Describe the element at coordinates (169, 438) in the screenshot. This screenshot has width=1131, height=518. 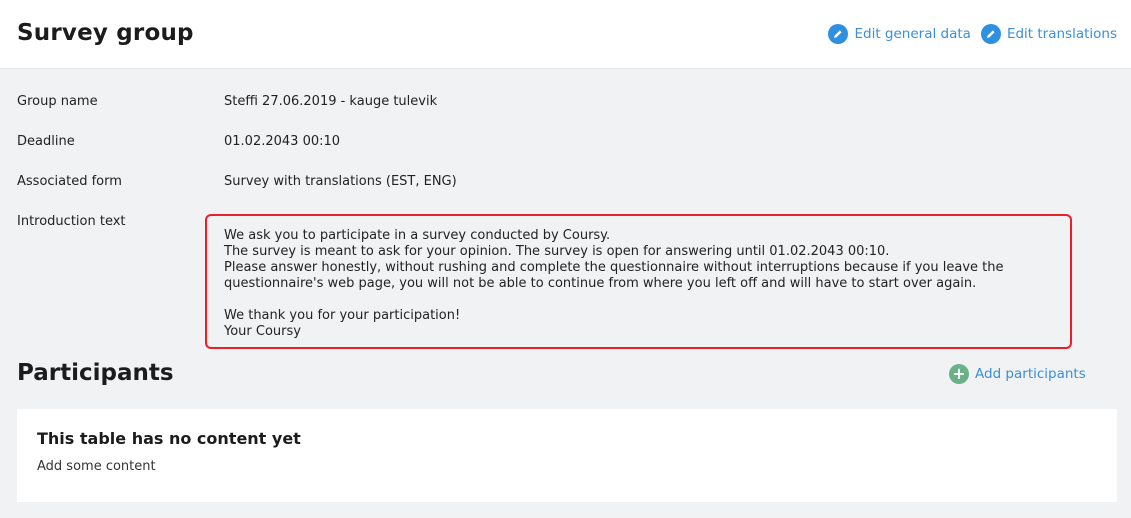
I see `empty-state-title: This table has no content yet` at that location.